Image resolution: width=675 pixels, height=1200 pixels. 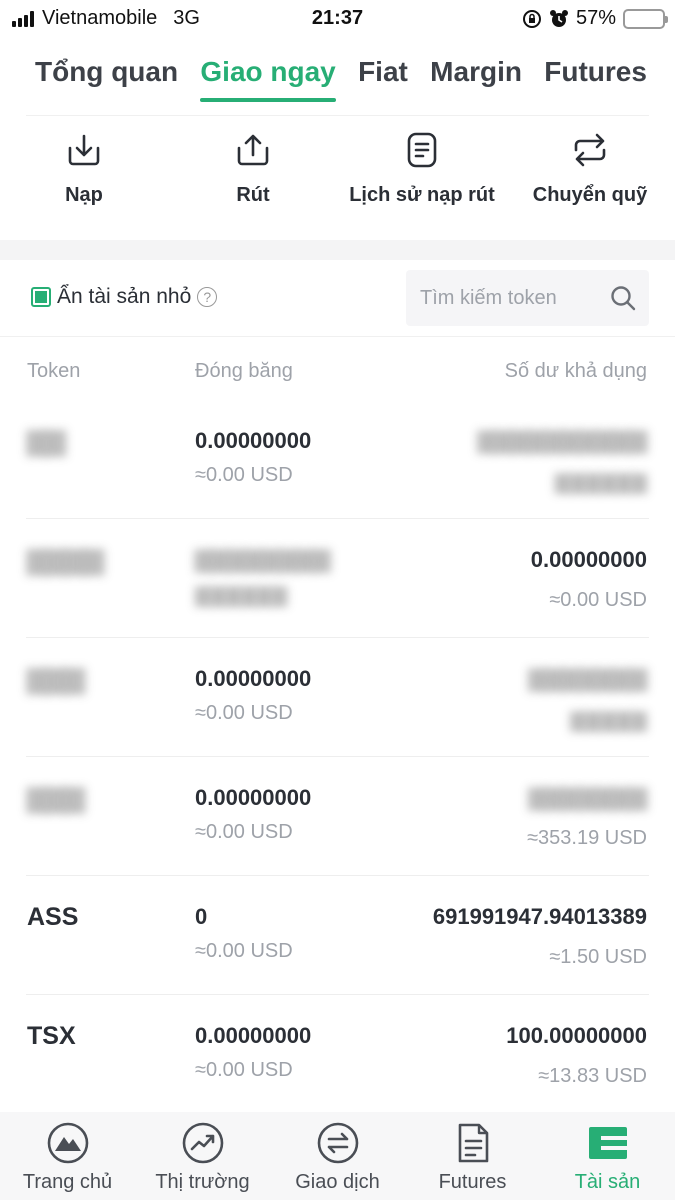 I want to click on token-symbol: TSX, so click(x=51, y=1036).